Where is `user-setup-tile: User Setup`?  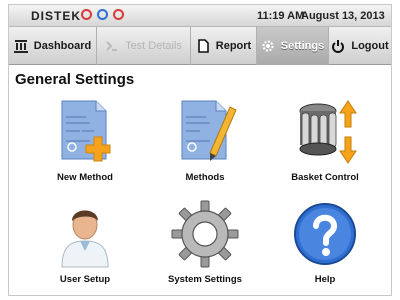 user-setup-tile: User Setup is located at coordinates (85, 249).